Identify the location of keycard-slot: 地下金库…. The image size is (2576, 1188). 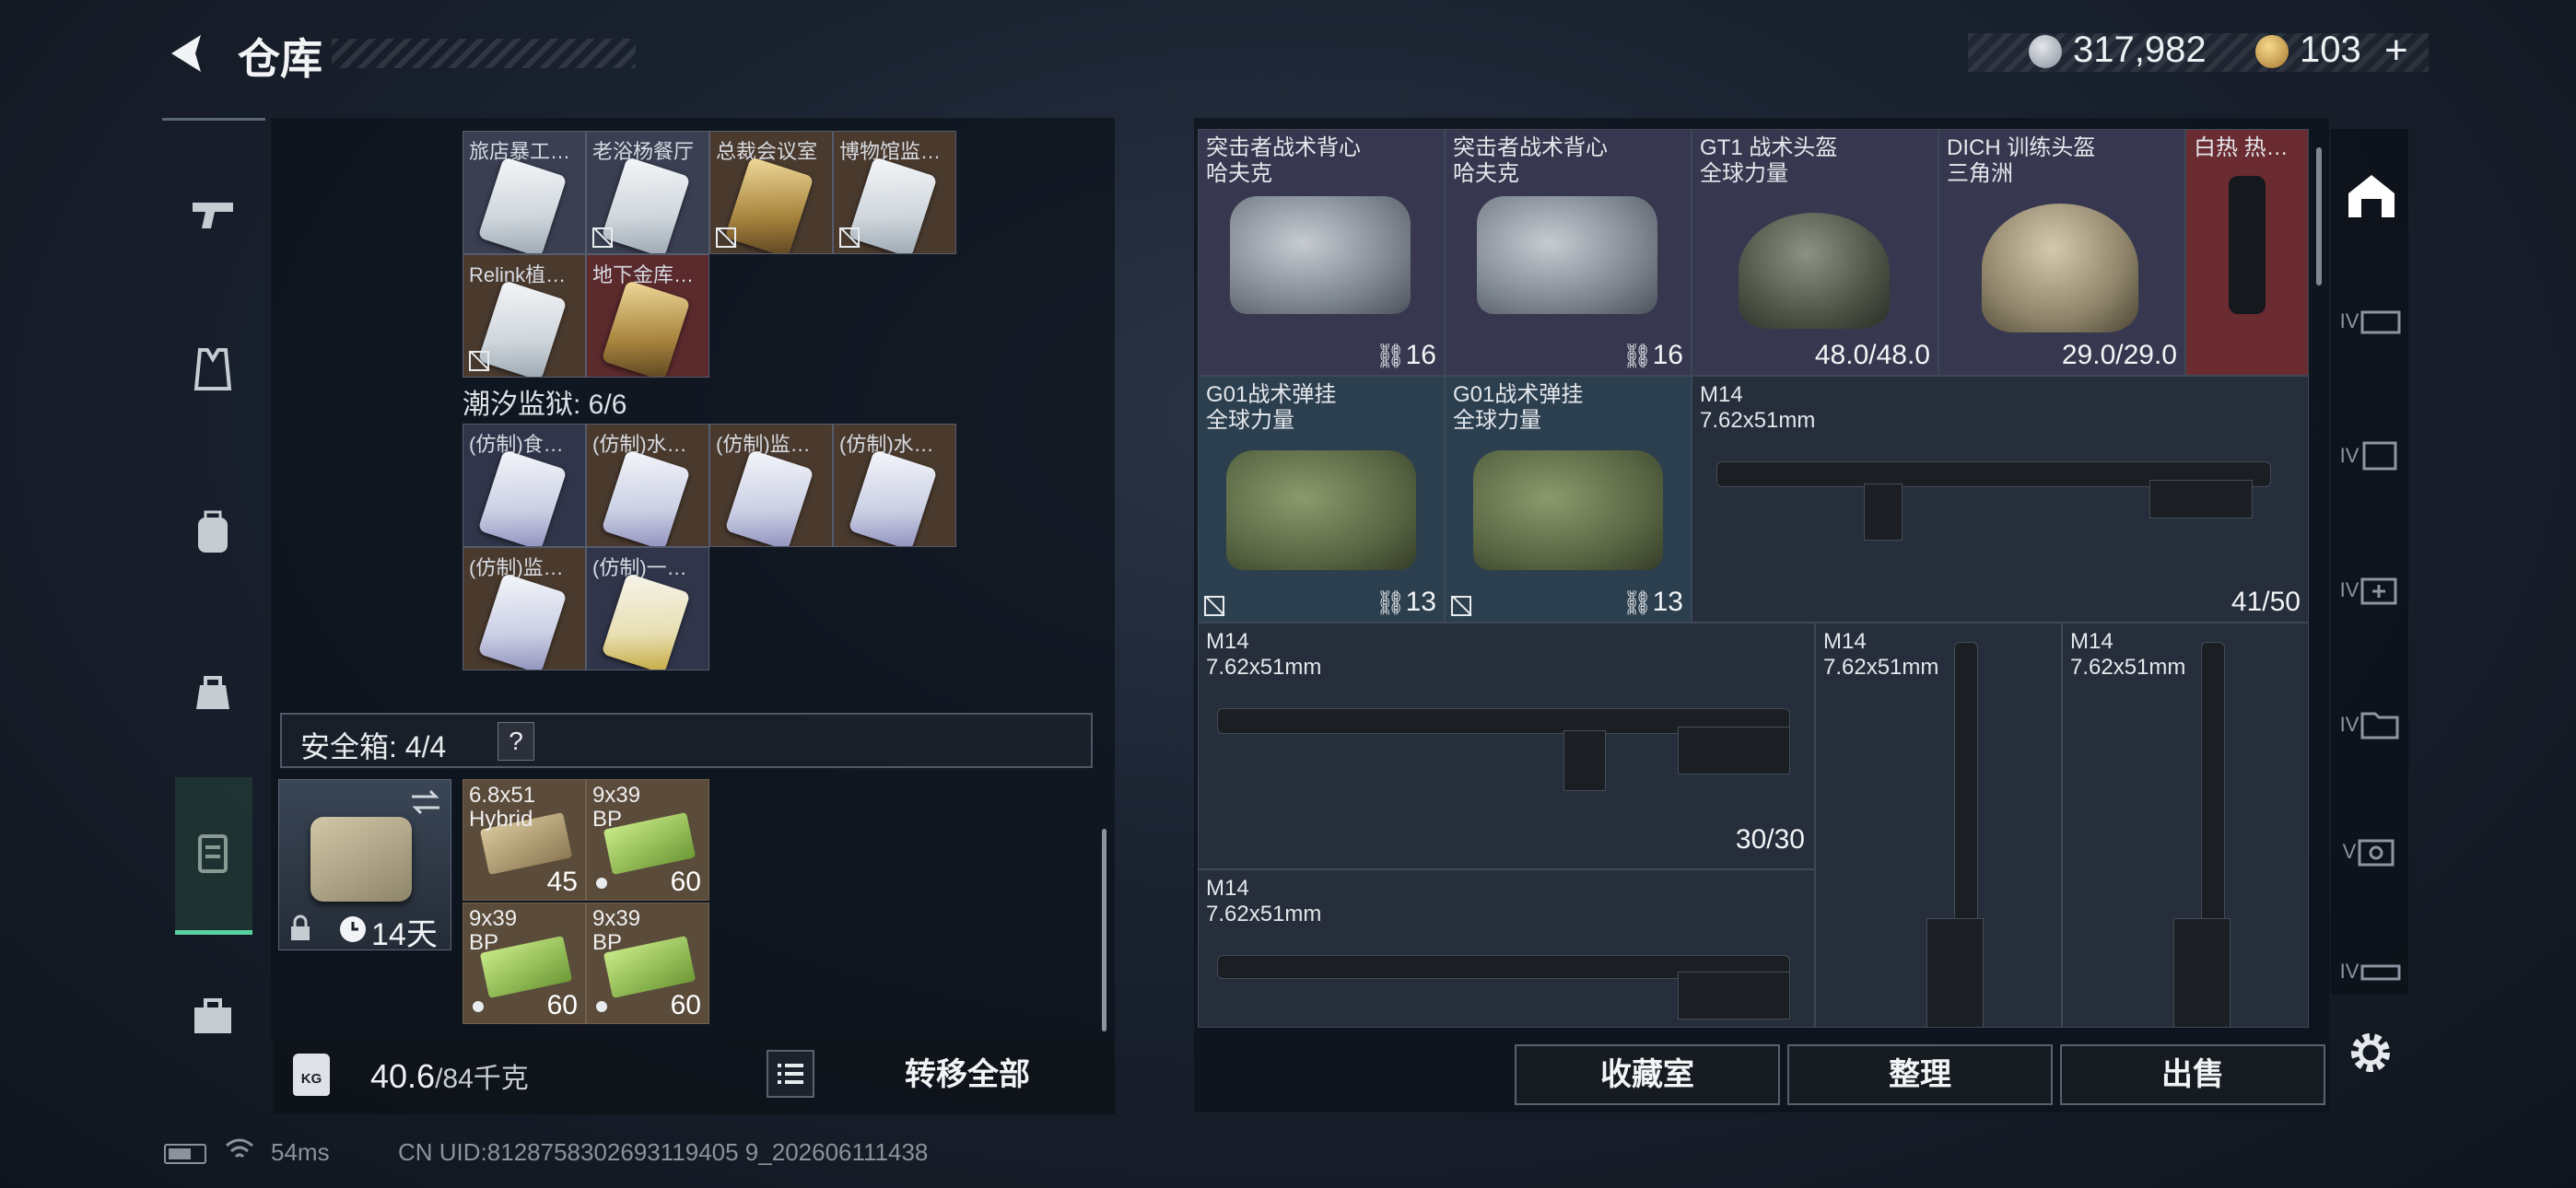
(647, 316).